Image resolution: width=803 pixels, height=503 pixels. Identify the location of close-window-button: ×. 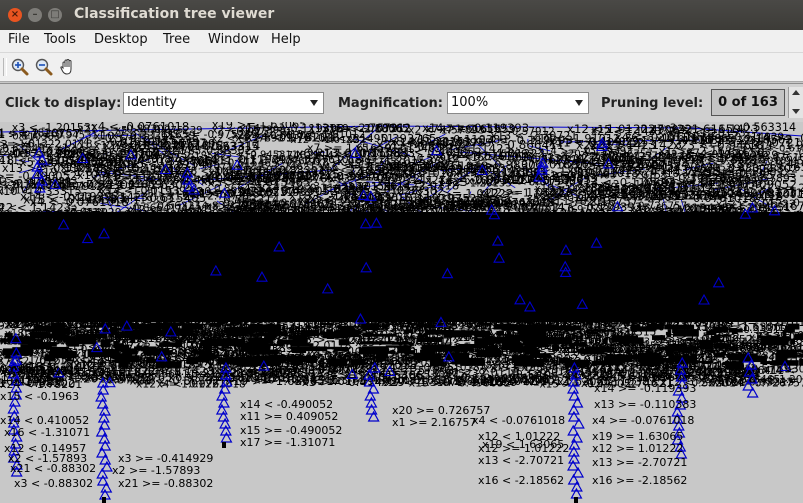
(15, 15).